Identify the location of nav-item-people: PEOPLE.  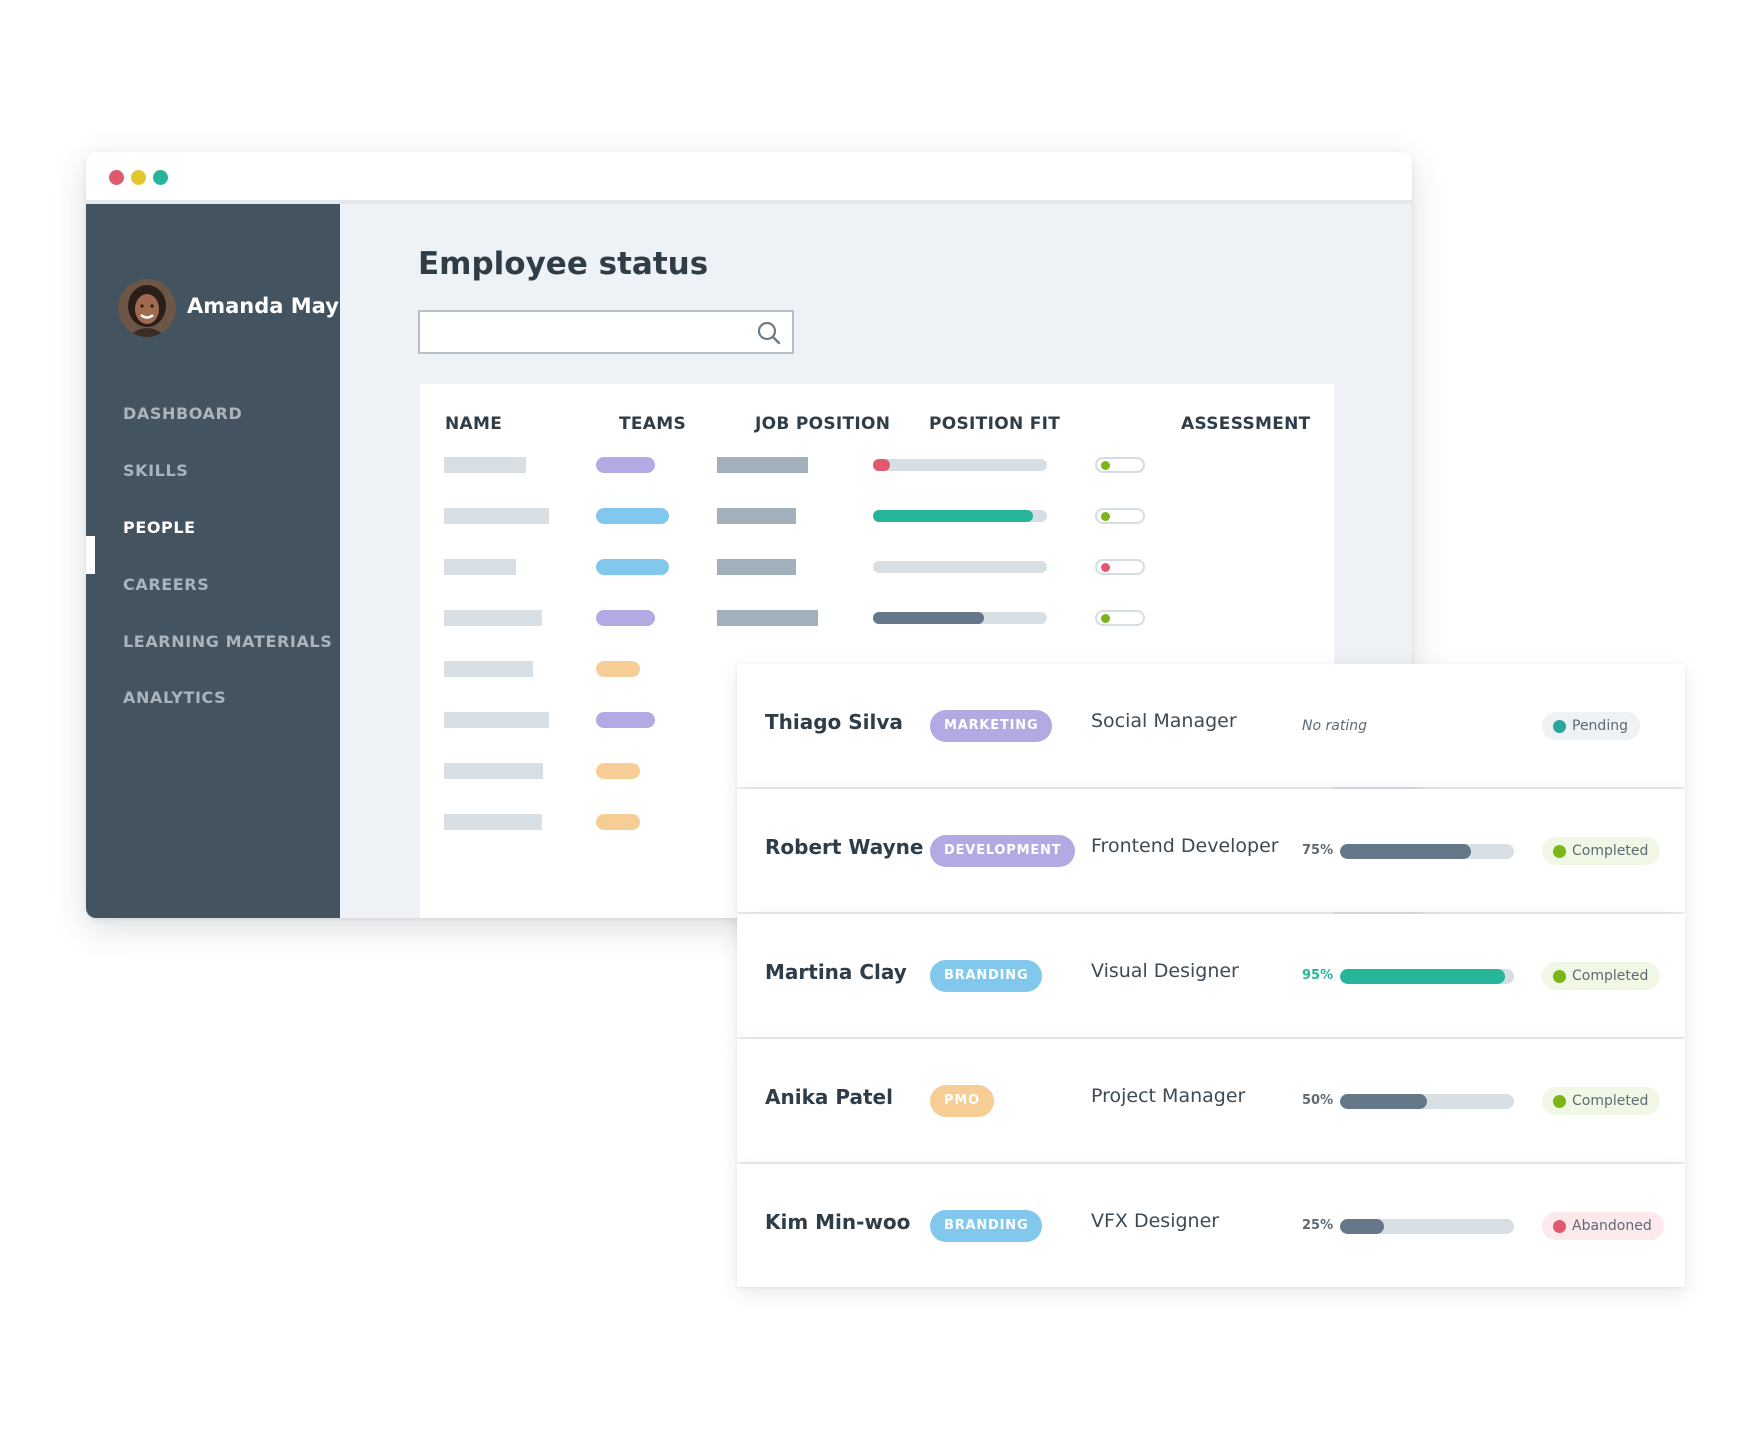
(159, 527).